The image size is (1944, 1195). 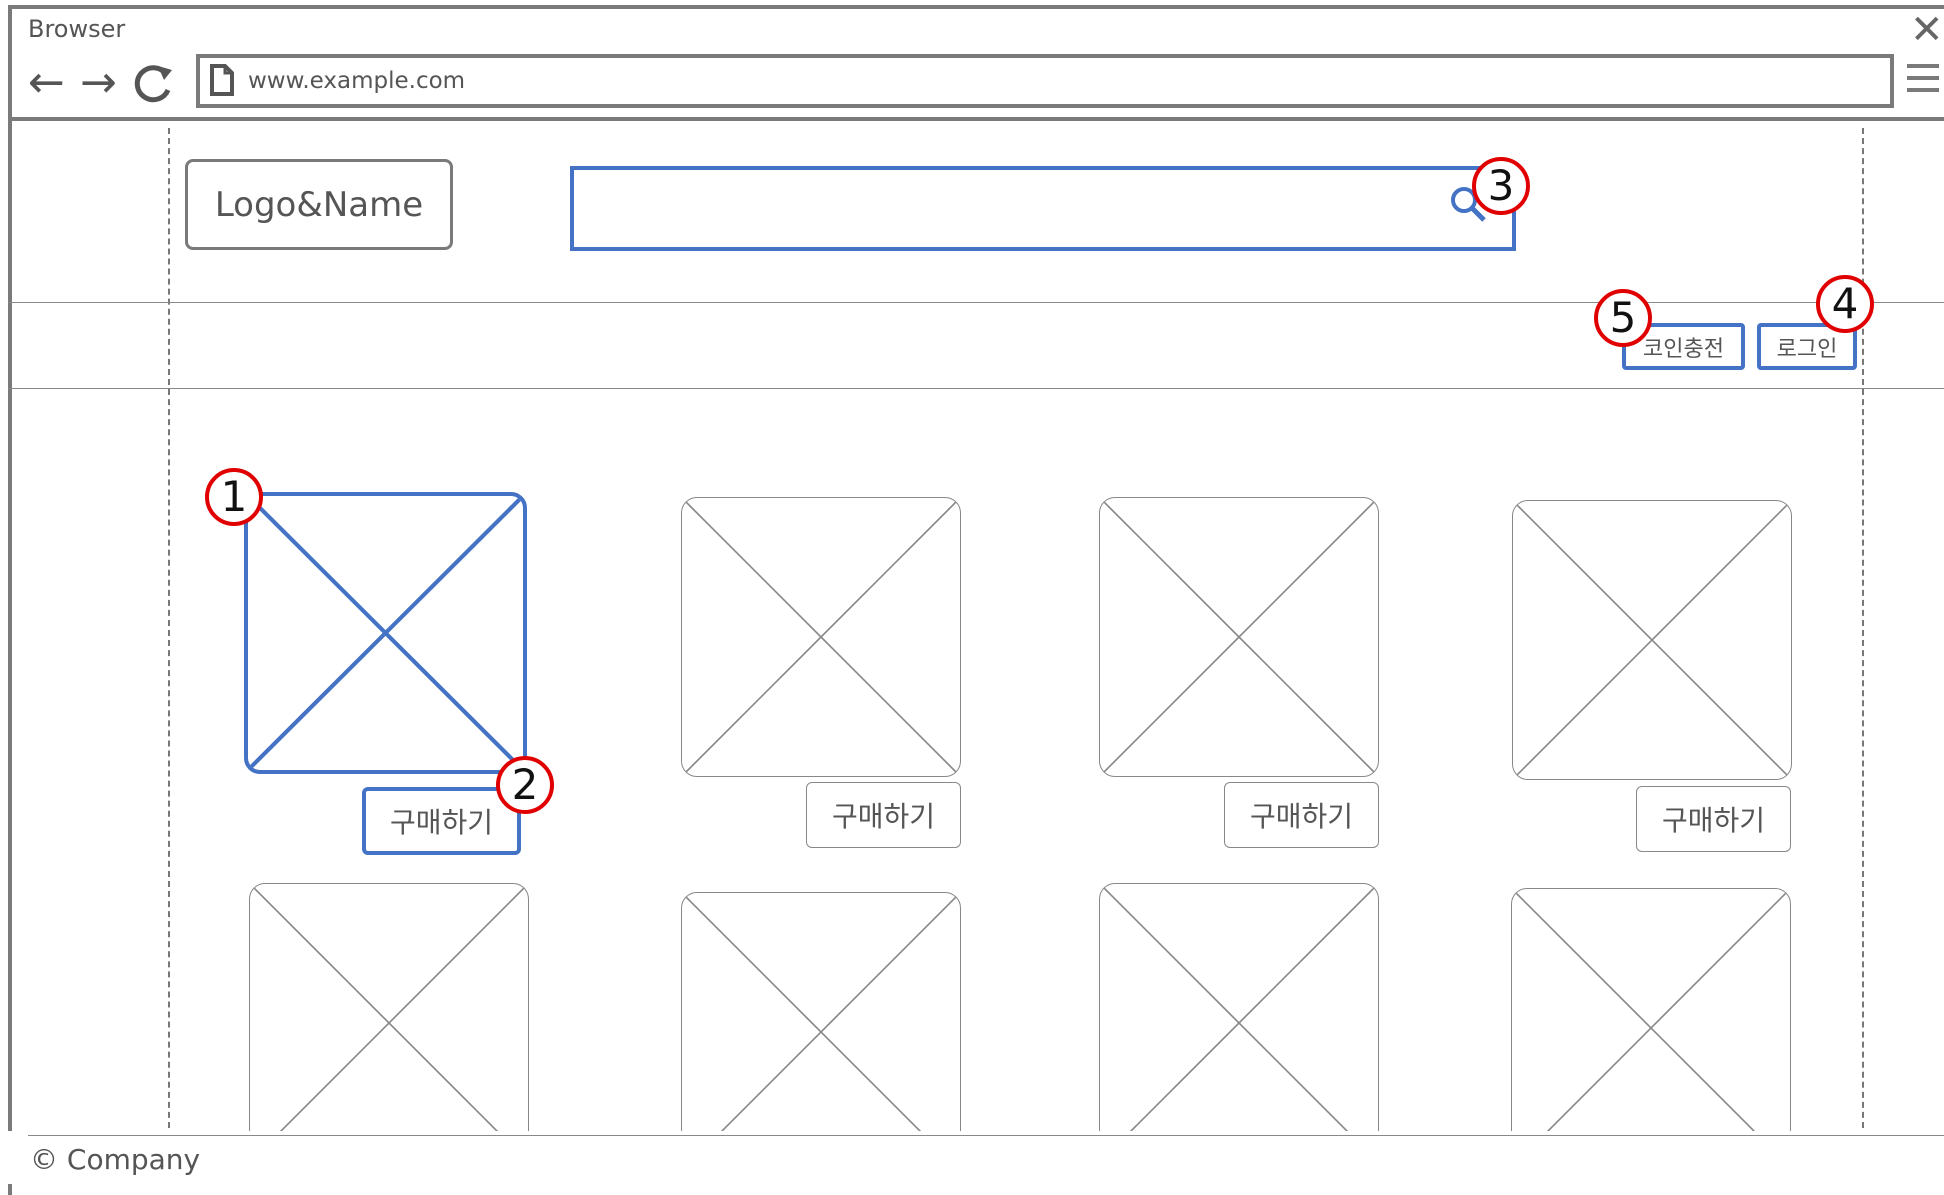 What do you see at coordinates (1501, 186) in the screenshot?
I see `annotation-marker-3: 3` at bounding box center [1501, 186].